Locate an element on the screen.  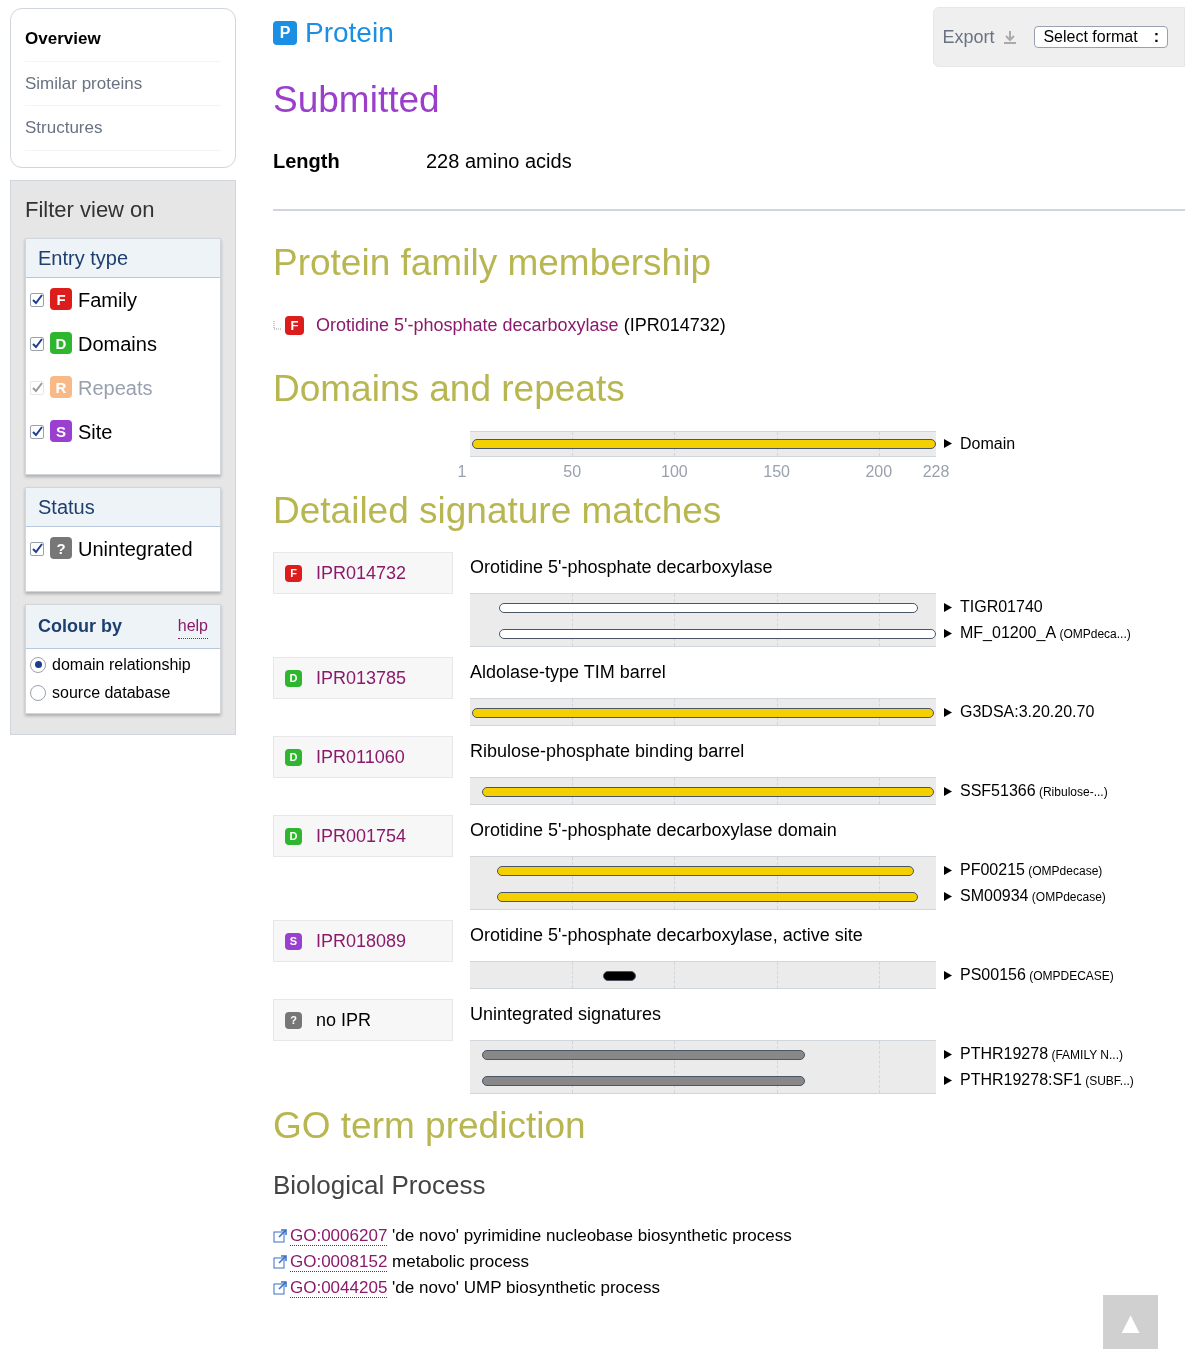
go-term: GO:0044205 'de novo' UMP biosynthetic process is located at coordinates (475, 1288).